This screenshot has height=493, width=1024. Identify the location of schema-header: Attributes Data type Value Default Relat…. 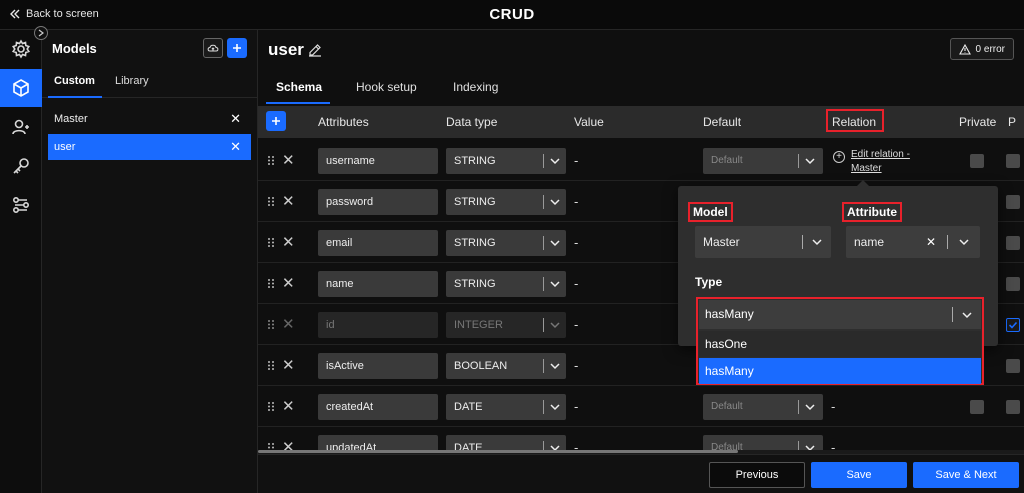
(641, 122).